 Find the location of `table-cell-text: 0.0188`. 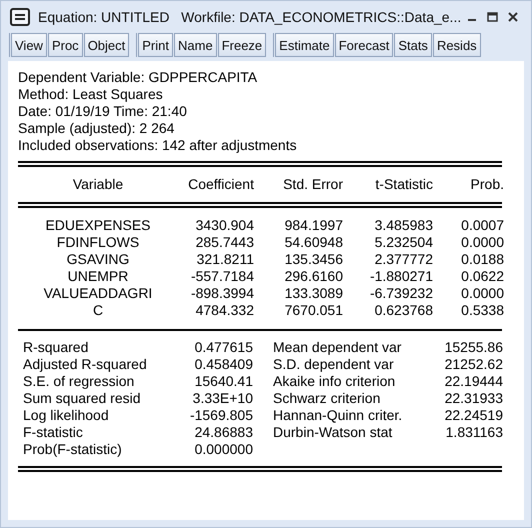

table-cell-text: 0.0188 is located at coordinates (482, 259).